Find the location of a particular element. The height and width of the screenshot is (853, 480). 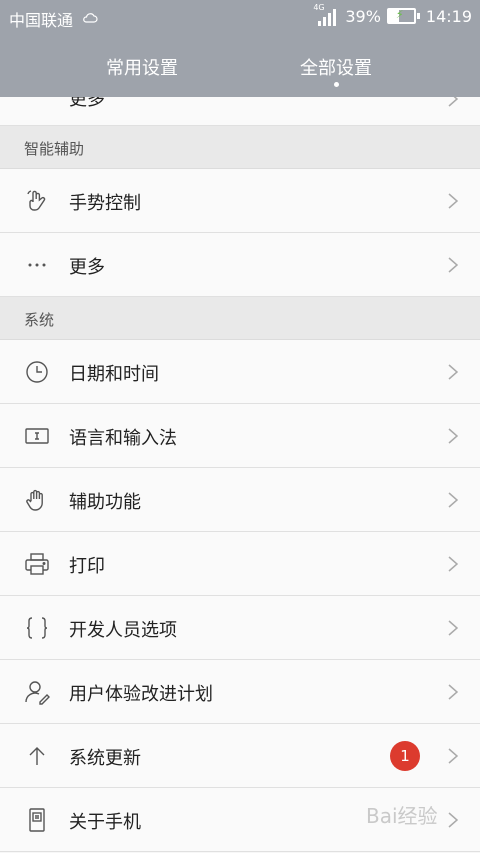

gesture-hand-icon is located at coordinates (37, 201).